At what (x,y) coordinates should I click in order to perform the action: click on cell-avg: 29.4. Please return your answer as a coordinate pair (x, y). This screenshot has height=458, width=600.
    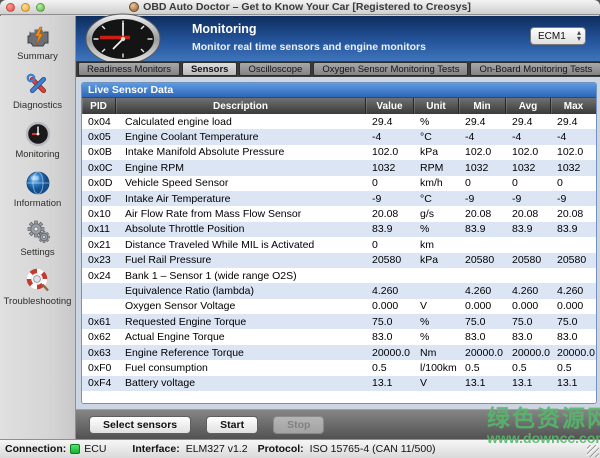
    Looking at the image, I should click on (522, 121).